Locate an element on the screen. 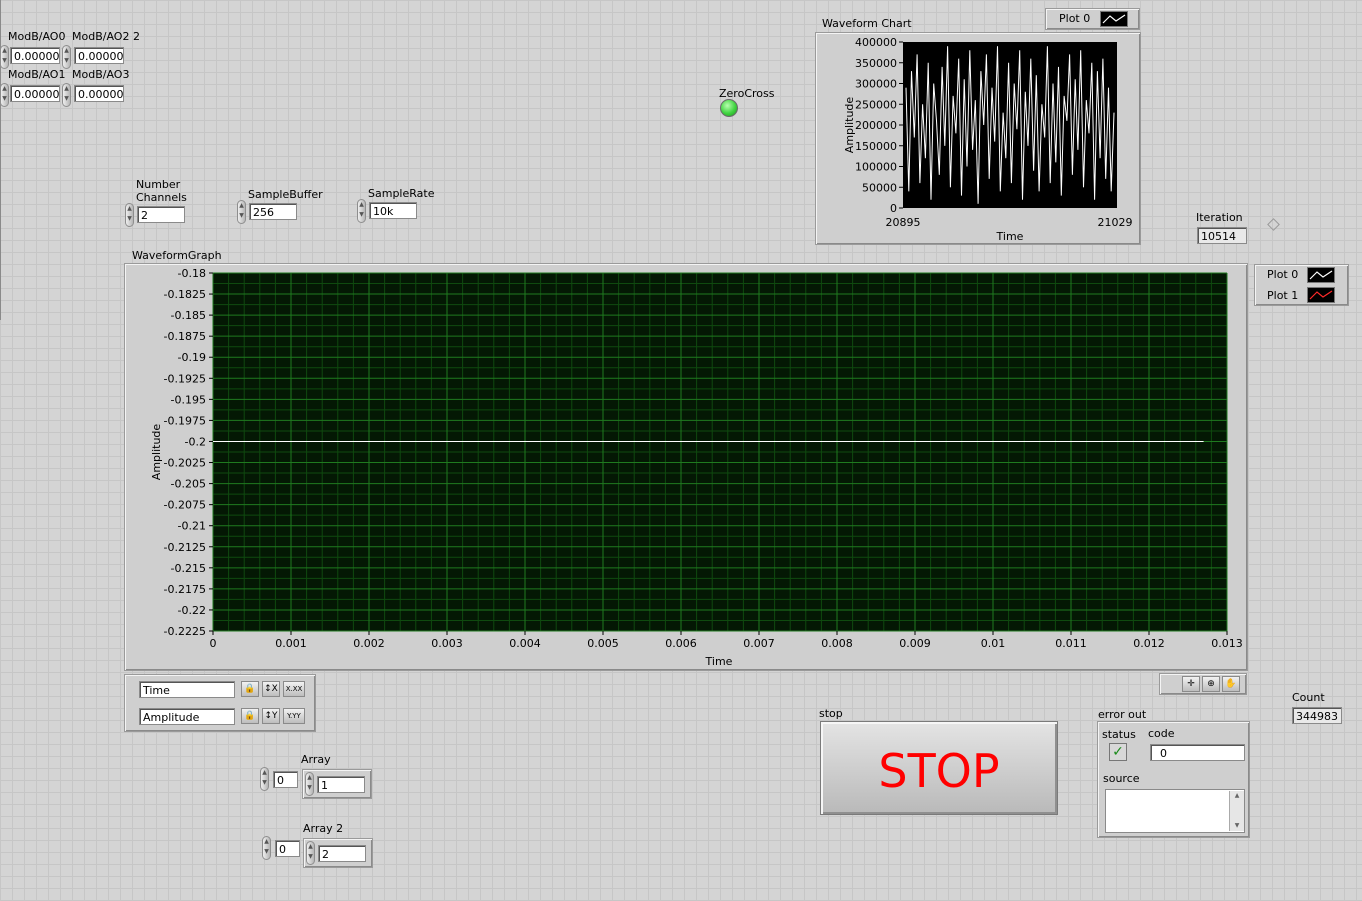 The image size is (1362, 901). zoom-icon: ⊕ is located at coordinates (1211, 684).